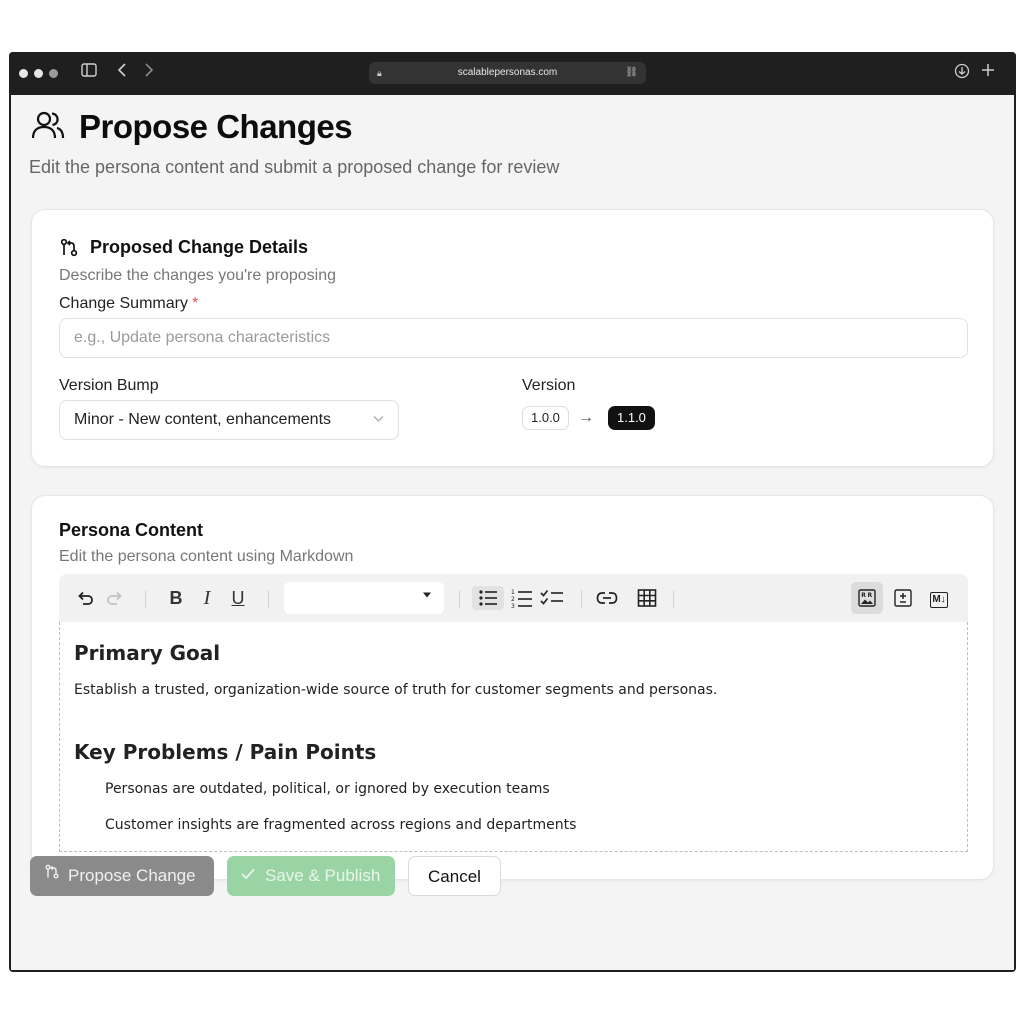 Image resolution: width=1024 pixels, height=1024 pixels. Describe the element at coordinates (132, 875) in the screenshot. I see `propose-change-label: Propose Change` at that location.